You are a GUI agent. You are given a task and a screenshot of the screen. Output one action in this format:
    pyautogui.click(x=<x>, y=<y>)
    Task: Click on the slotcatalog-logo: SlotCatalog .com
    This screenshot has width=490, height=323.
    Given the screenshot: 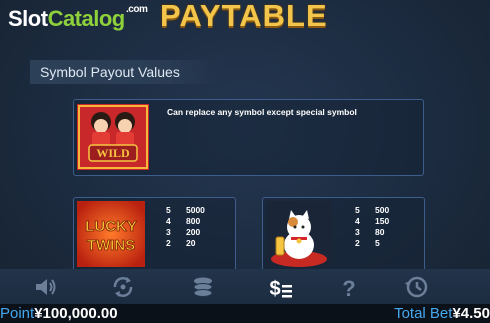 What is the action you would take?
    pyautogui.click(x=78, y=17)
    